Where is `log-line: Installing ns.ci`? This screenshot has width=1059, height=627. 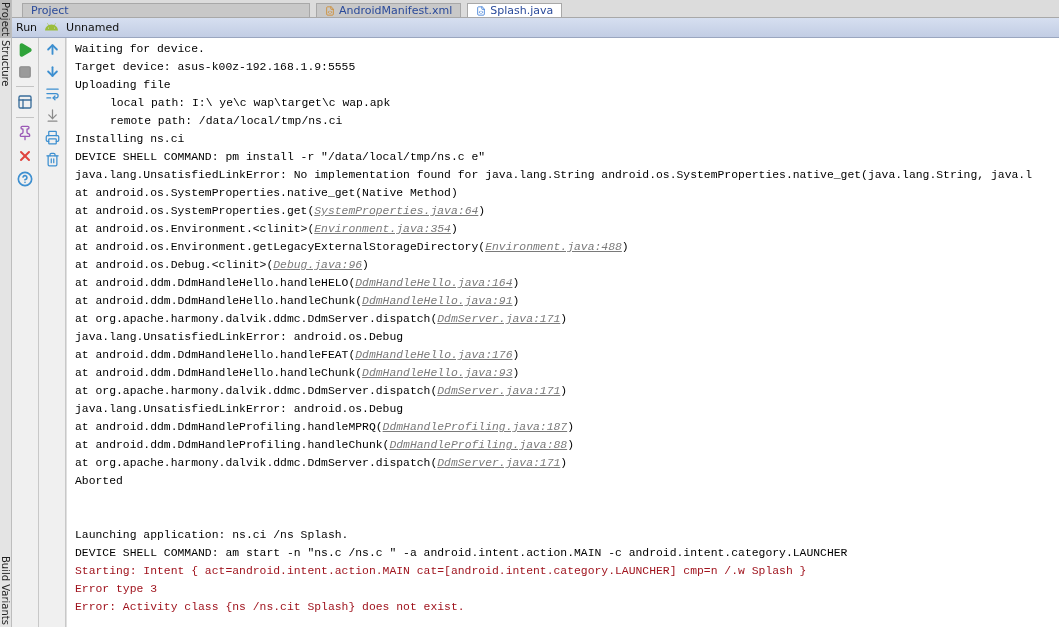
log-line: Installing ns.ci is located at coordinates (130, 139).